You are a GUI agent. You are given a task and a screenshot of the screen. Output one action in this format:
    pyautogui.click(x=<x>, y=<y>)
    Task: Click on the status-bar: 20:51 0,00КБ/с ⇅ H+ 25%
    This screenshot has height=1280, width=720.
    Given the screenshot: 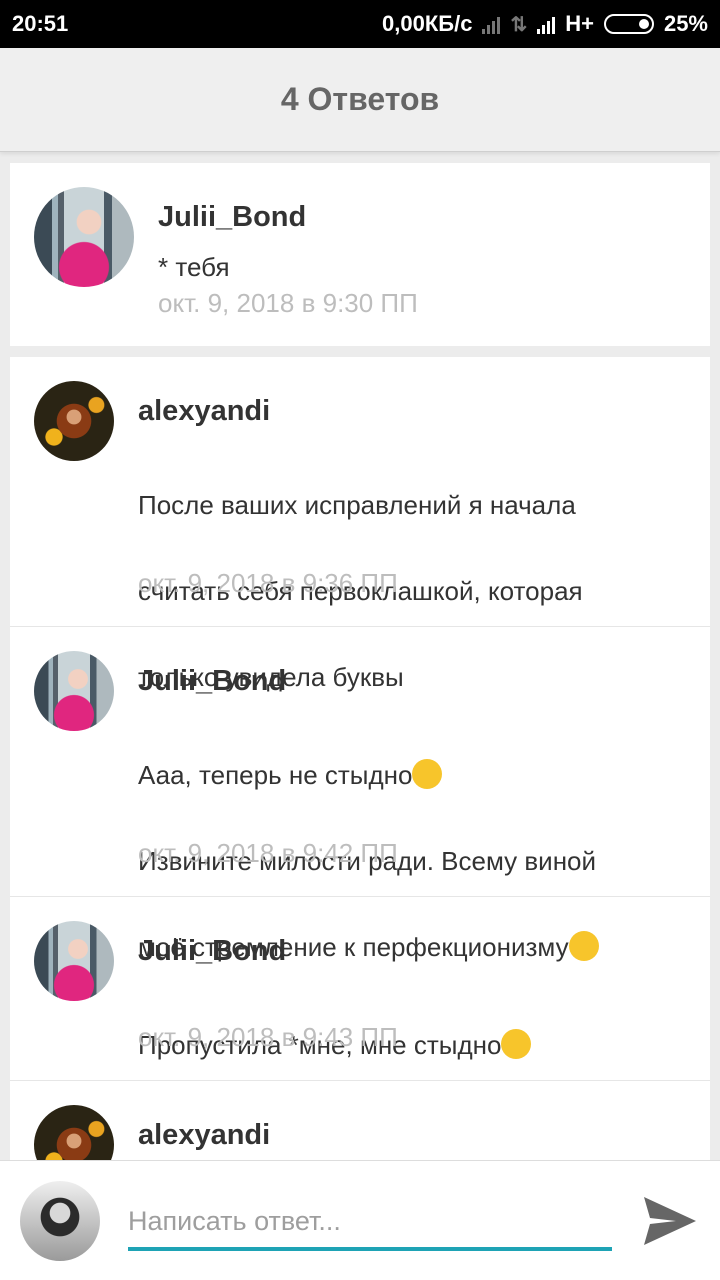 What is the action you would take?
    pyautogui.click(x=360, y=24)
    